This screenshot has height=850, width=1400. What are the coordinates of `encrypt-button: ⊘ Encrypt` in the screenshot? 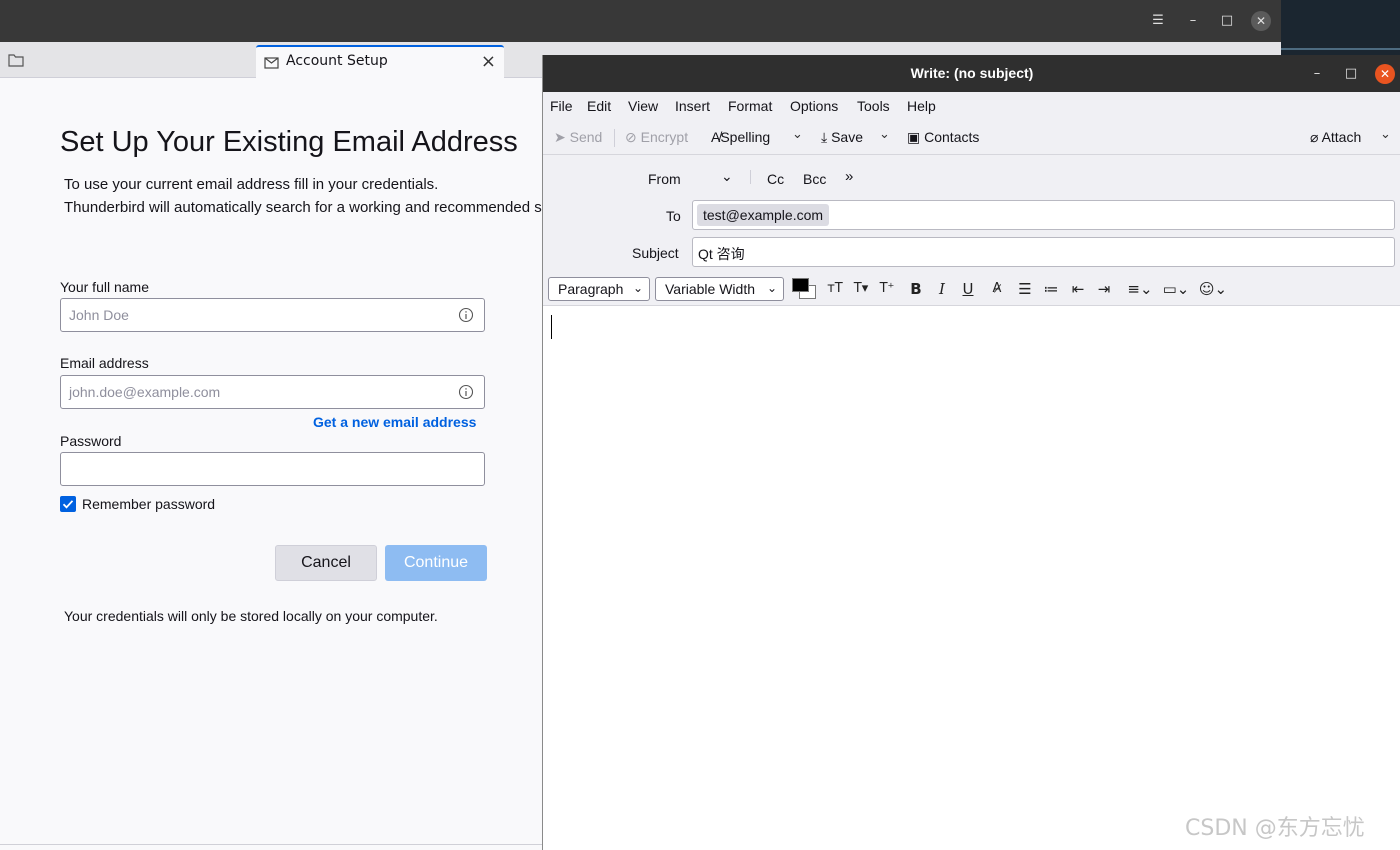 It's located at (656, 137).